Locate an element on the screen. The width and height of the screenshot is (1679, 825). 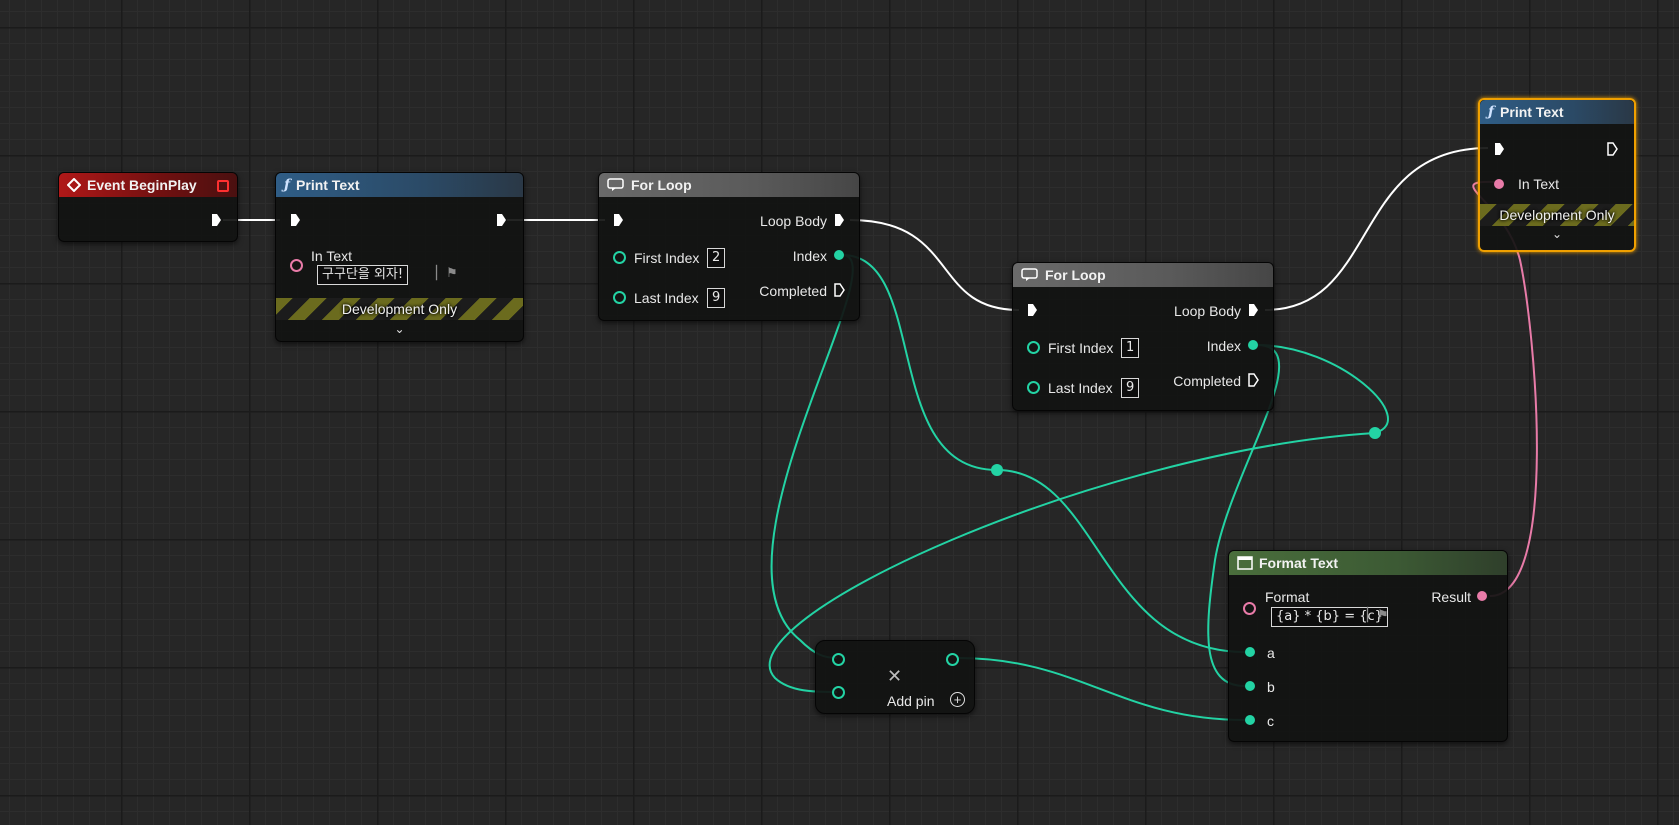
remove-pin-icon: ✕ is located at coordinates (894, 676).